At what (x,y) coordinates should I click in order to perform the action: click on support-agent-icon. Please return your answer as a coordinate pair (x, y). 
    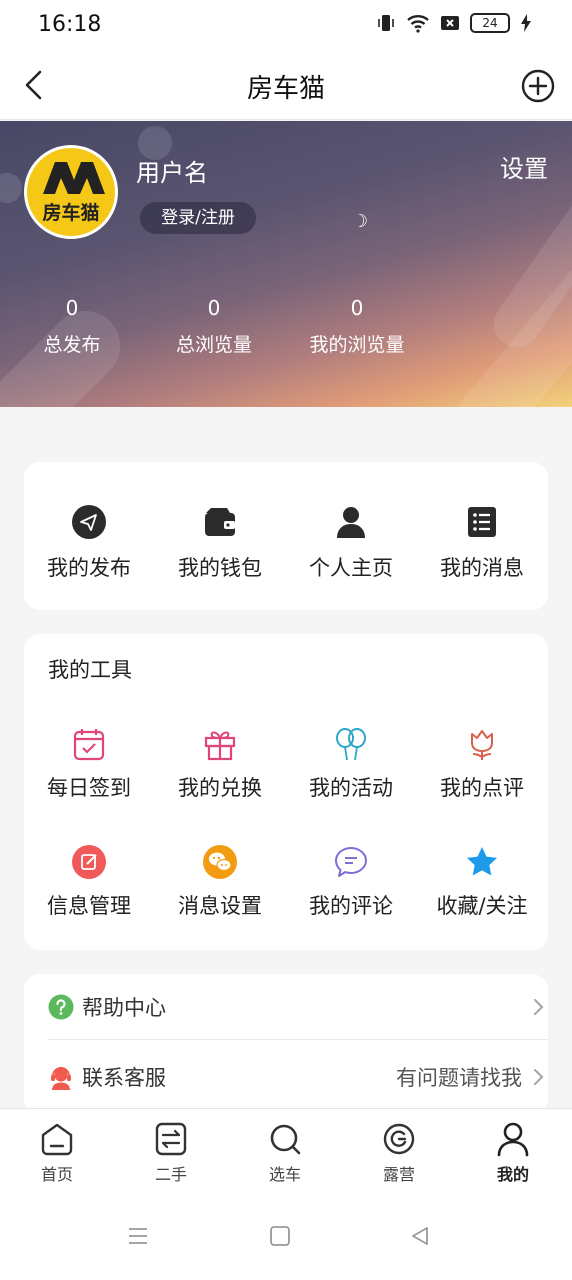
    Looking at the image, I should click on (61, 1078).